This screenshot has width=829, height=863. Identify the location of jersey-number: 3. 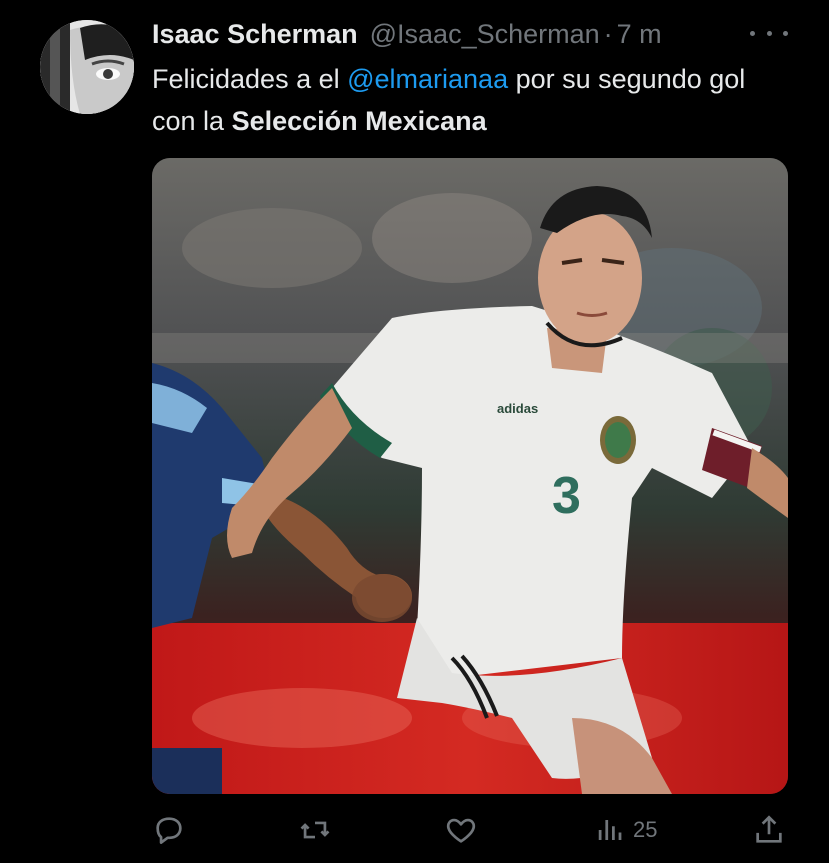
(566, 496).